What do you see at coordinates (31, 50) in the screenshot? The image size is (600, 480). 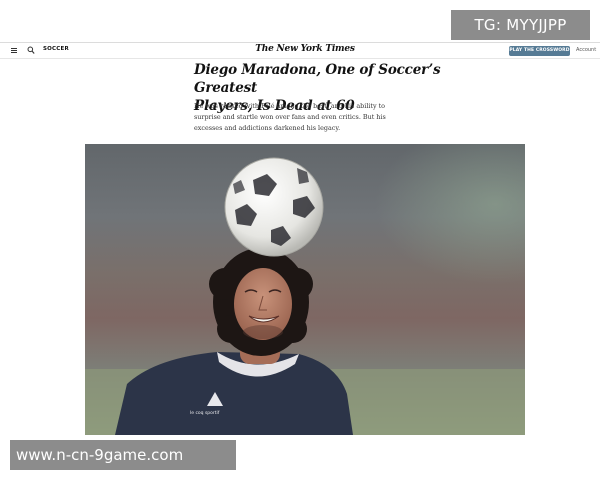 I see `search-icon` at bounding box center [31, 50].